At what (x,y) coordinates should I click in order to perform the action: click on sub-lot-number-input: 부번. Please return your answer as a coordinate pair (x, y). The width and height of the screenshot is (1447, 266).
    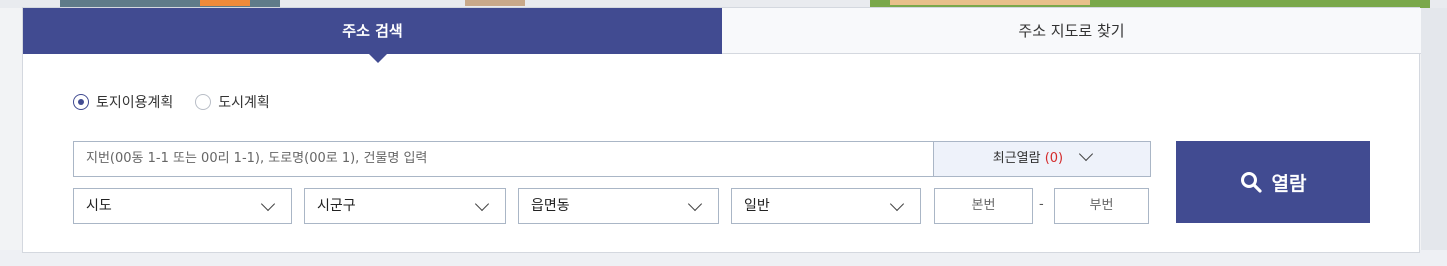
    Looking at the image, I should click on (1101, 206).